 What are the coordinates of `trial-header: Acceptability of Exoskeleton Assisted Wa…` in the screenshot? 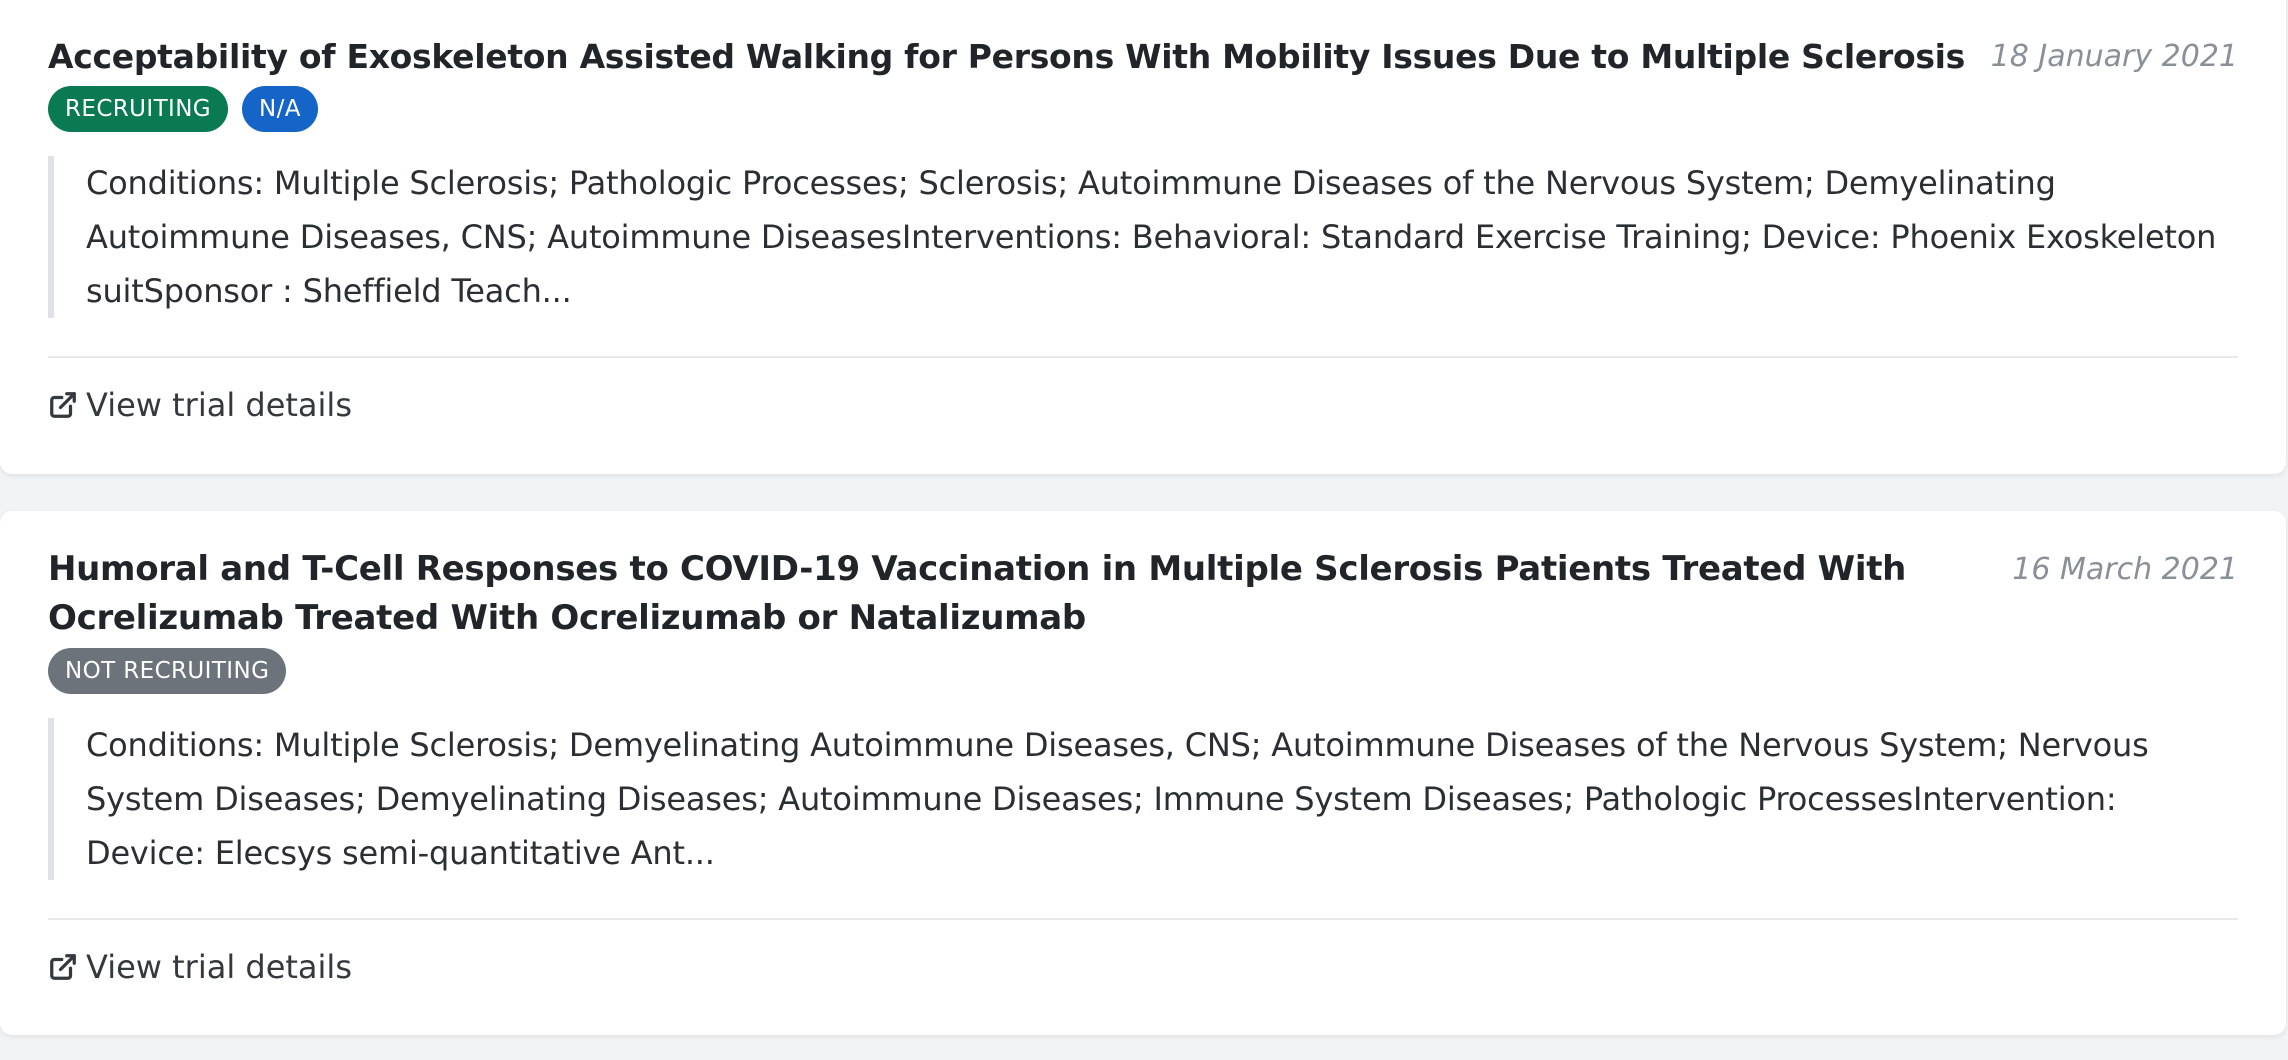 It's located at (1143, 40).